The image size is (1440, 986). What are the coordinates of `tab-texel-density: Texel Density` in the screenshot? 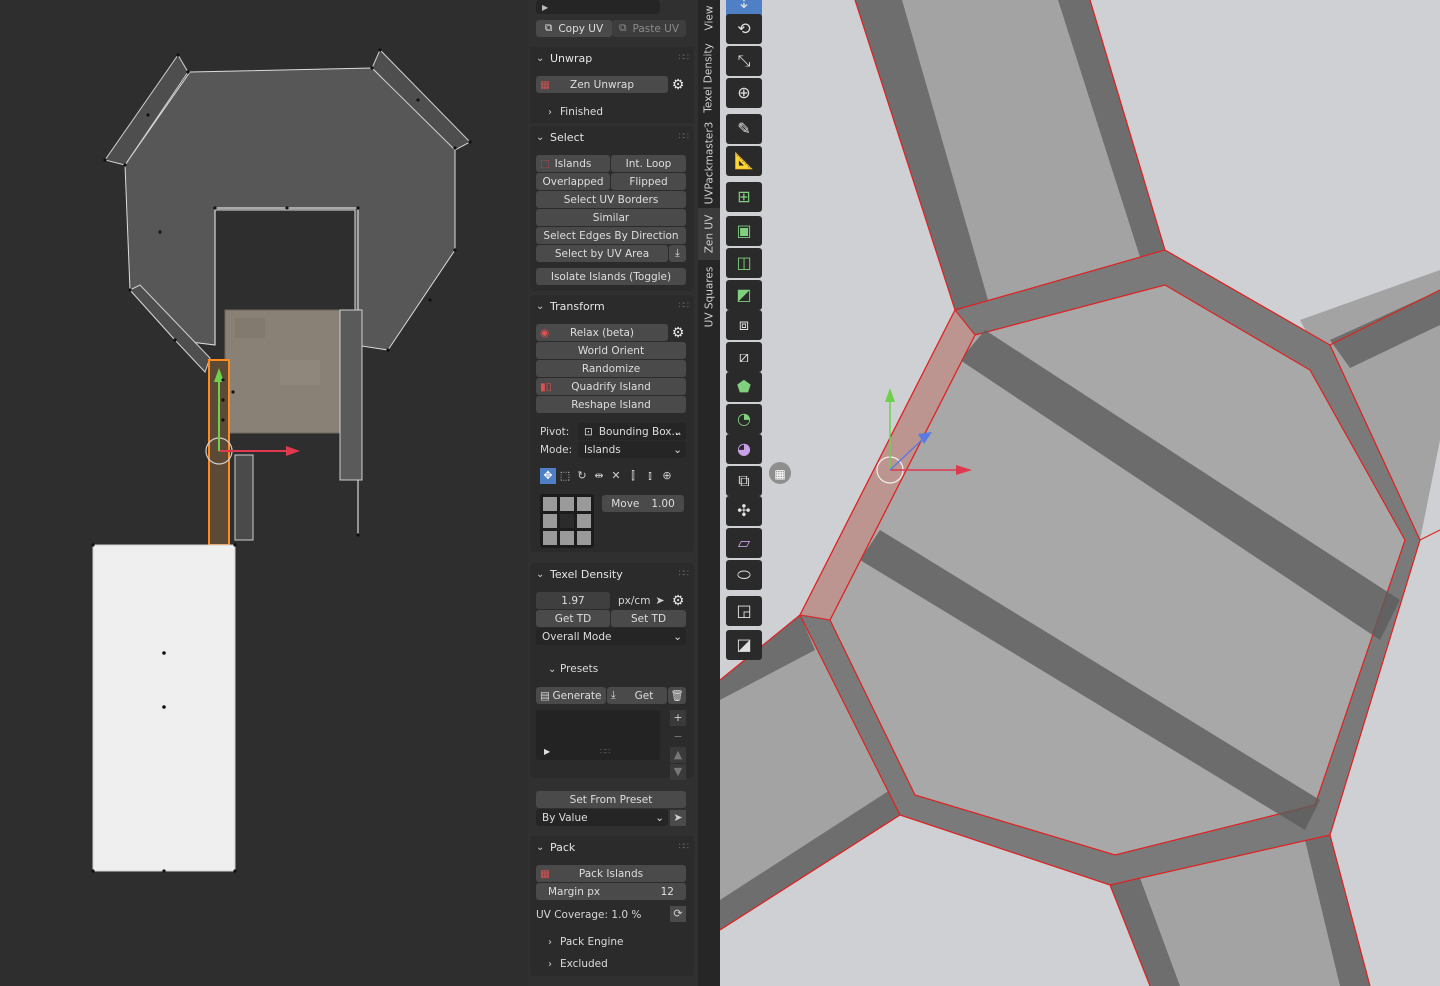 It's located at (709, 78).